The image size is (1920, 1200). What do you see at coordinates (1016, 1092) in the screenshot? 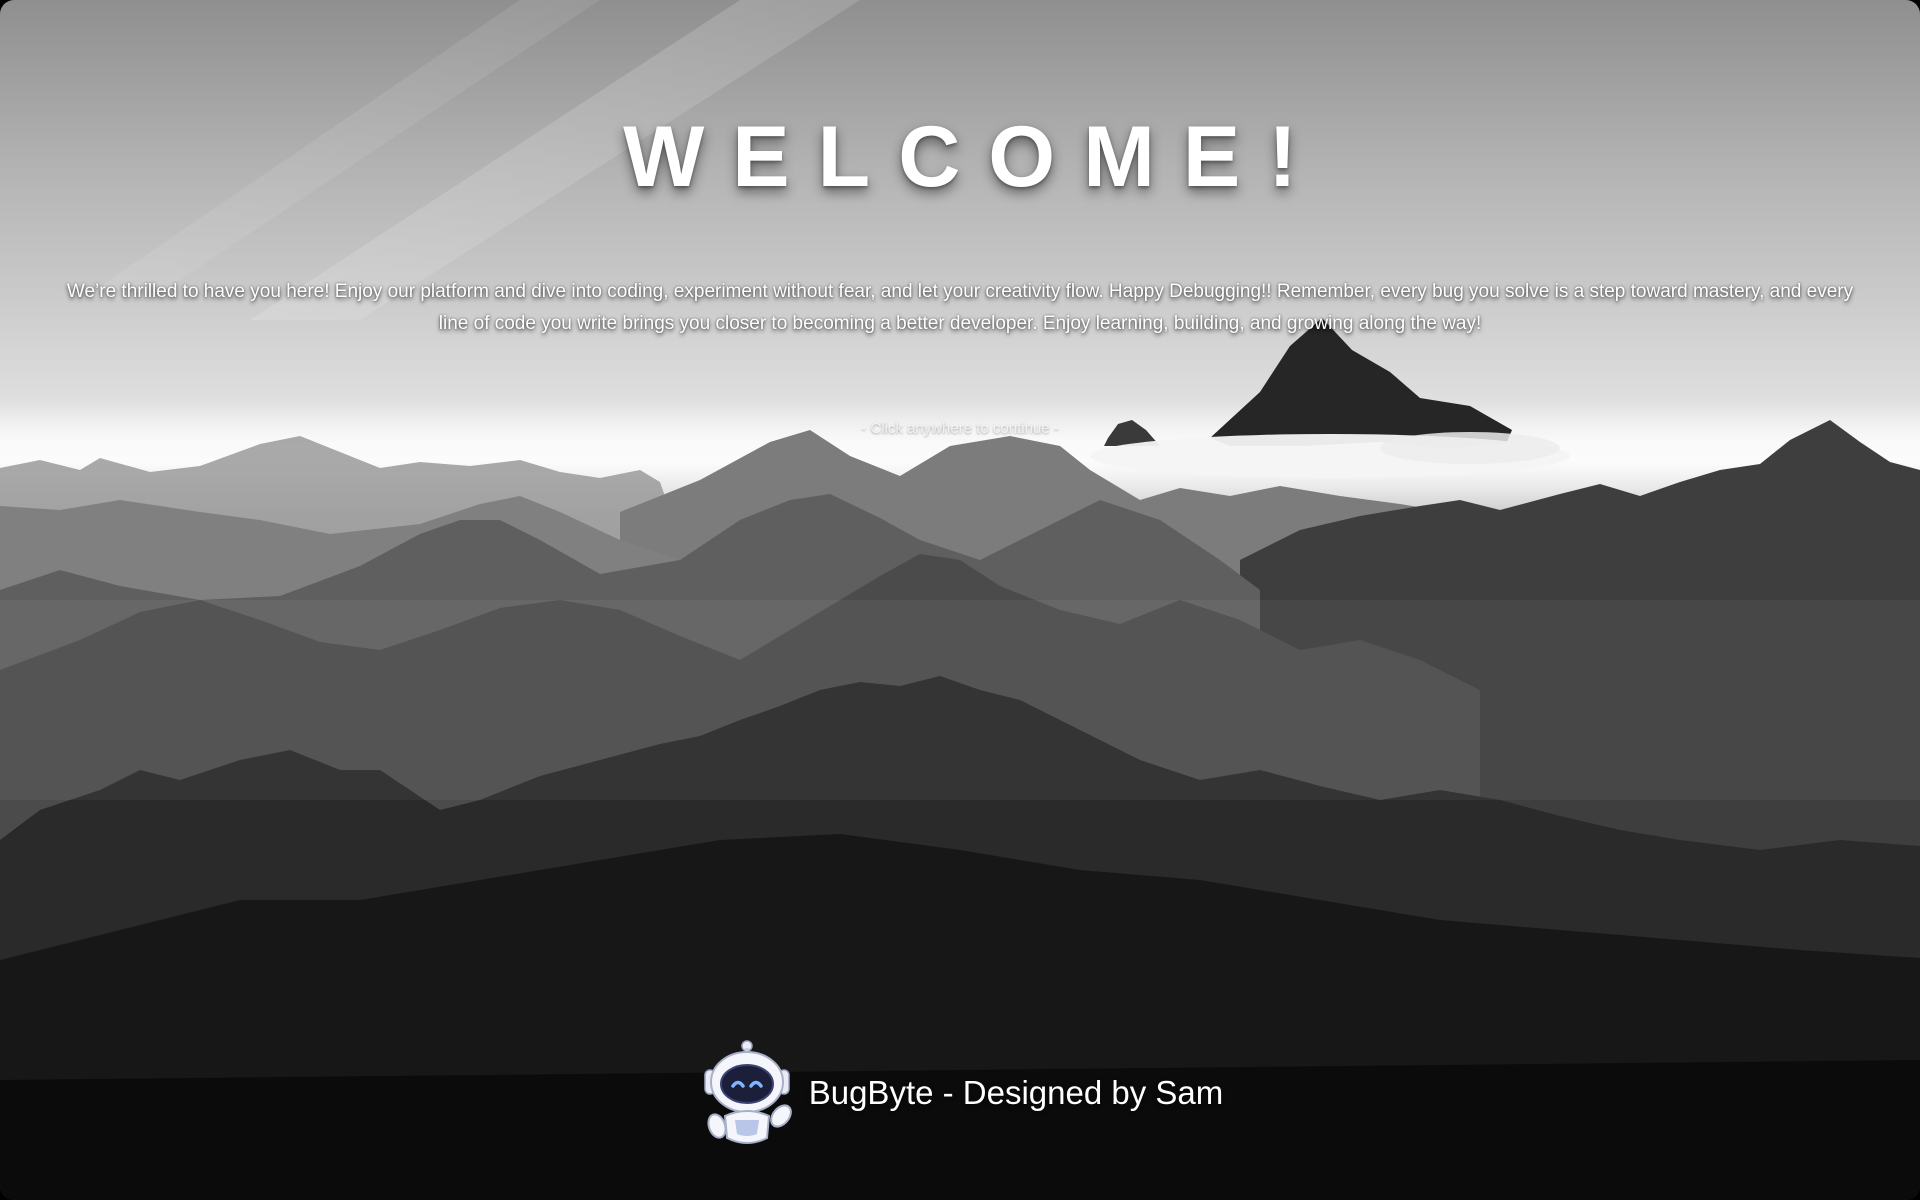
I see `footer-credit: BugByte - Designed by Sam` at bounding box center [1016, 1092].